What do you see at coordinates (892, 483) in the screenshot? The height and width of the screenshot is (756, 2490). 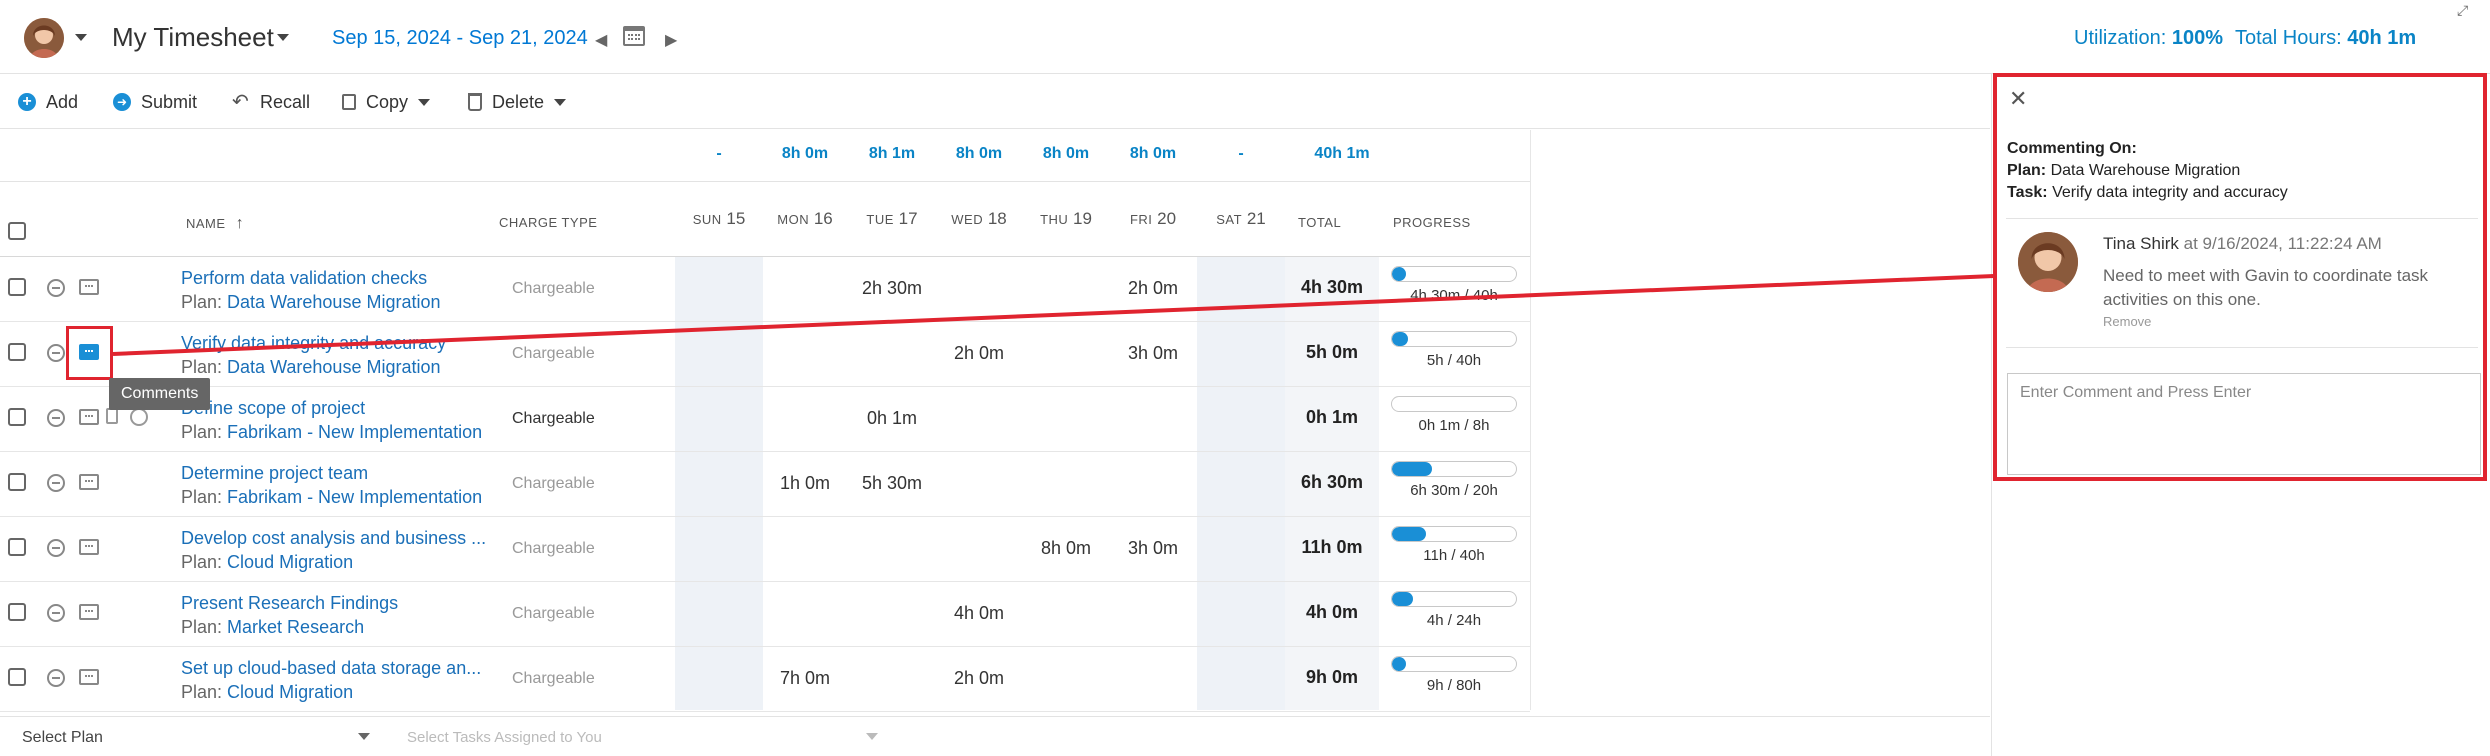 I see `hours-cell-tue: 5h 30m` at bounding box center [892, 483].